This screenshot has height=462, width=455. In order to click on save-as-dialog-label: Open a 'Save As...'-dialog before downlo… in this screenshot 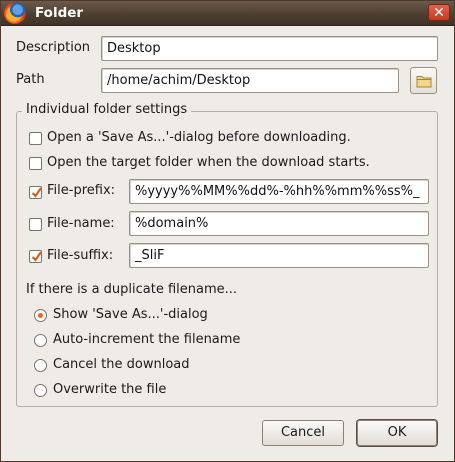, I will do `click(199, 137)`.